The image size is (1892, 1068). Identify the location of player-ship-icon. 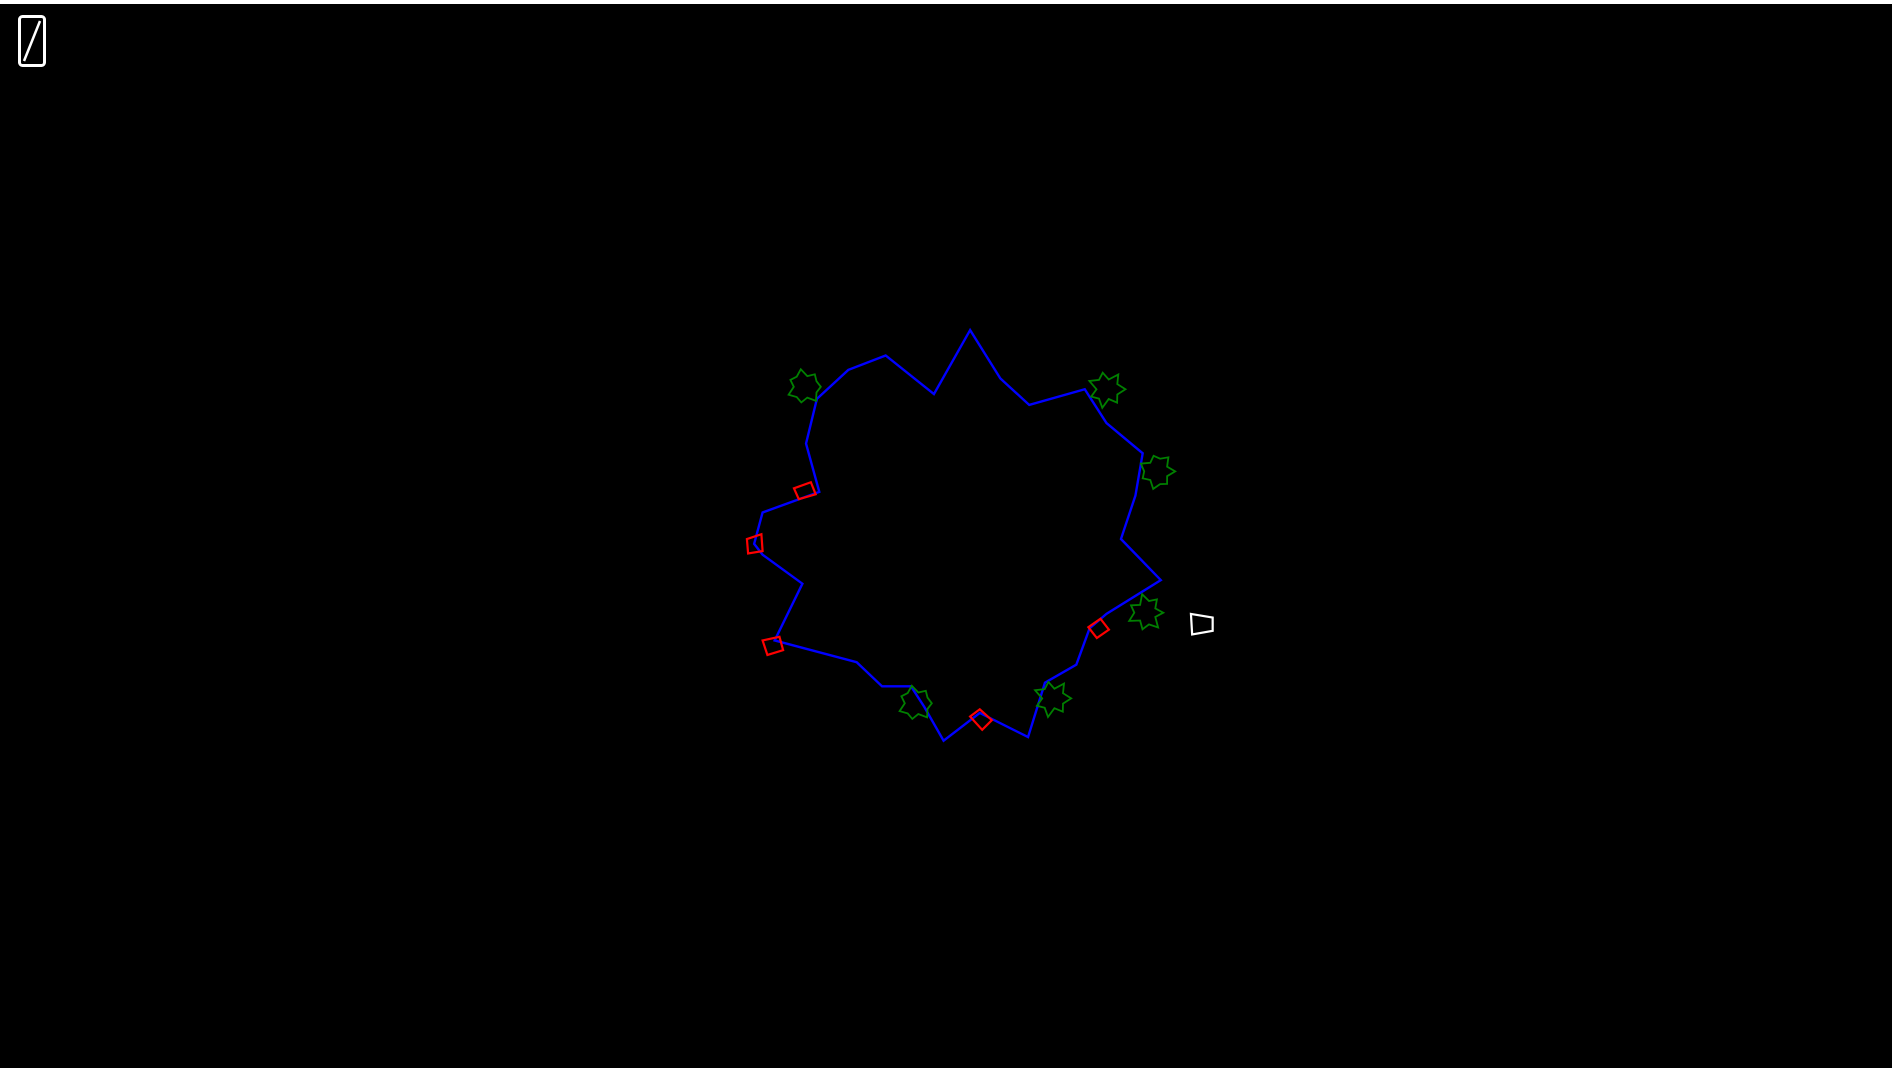
(1201, 624).